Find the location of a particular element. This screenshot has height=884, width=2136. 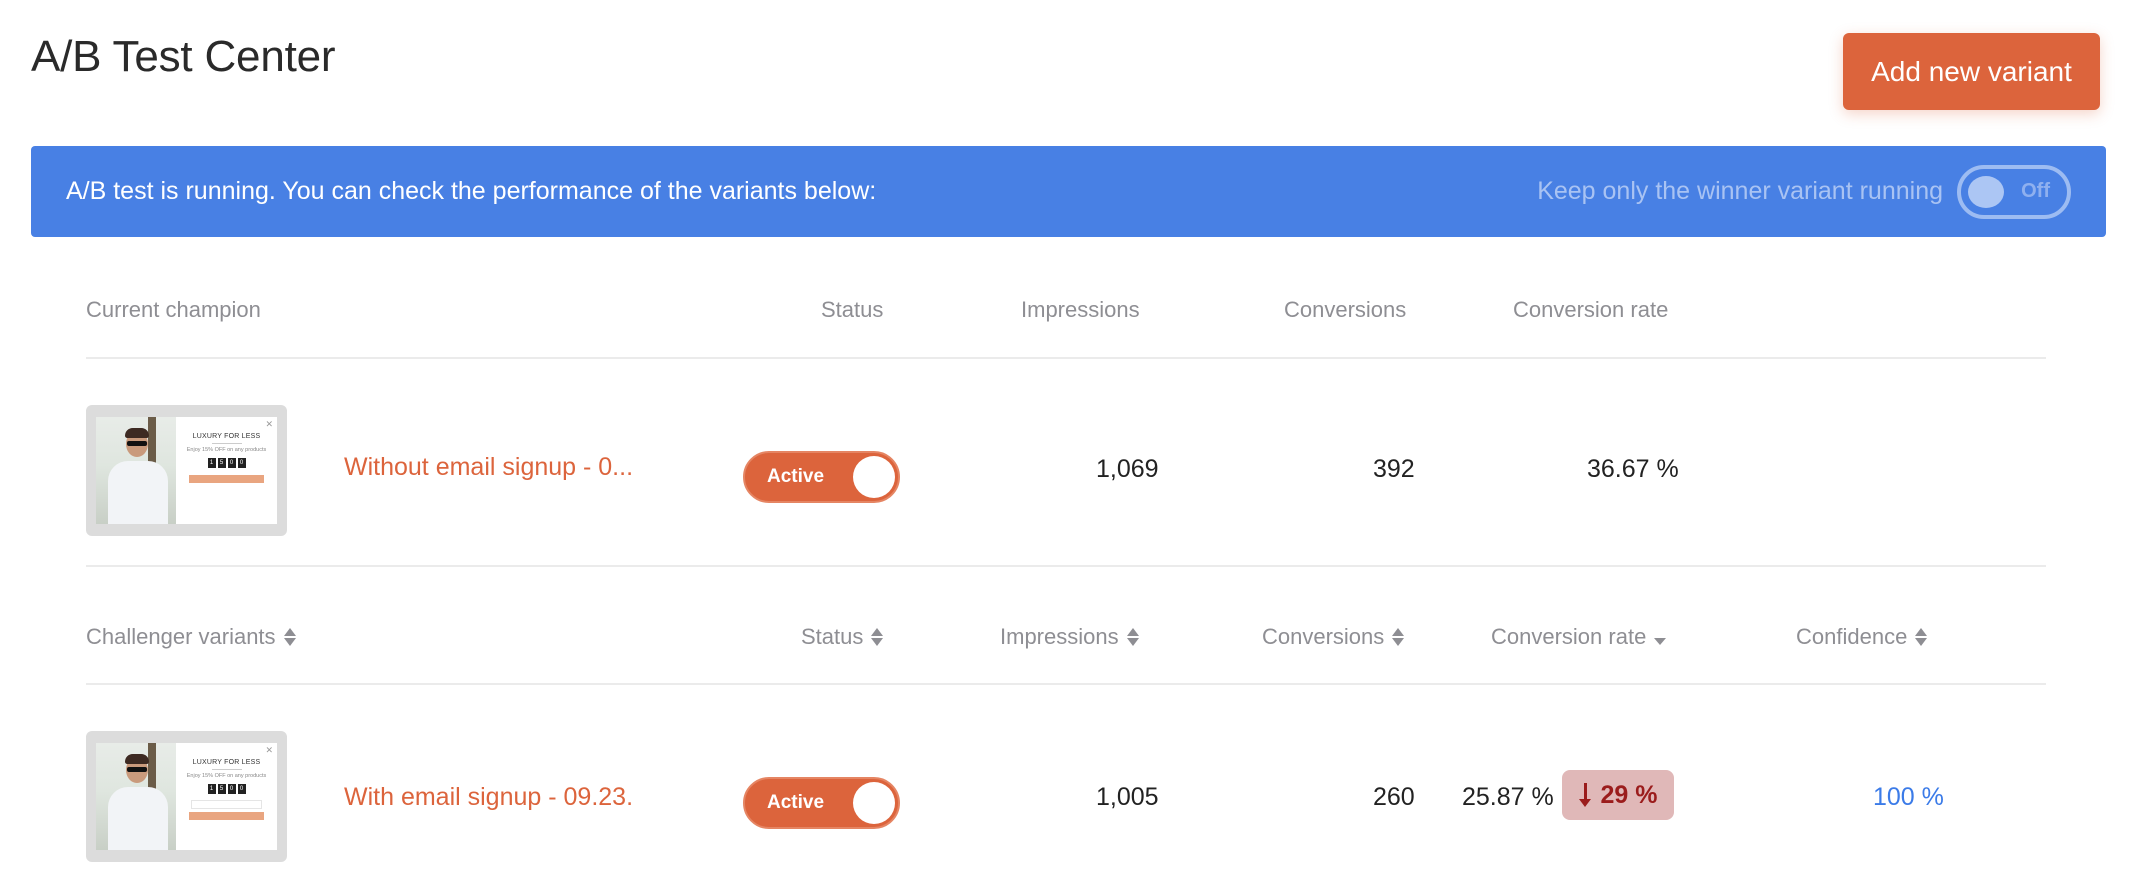

toggle-state-text: Off is located at coordinates (2035, 190).